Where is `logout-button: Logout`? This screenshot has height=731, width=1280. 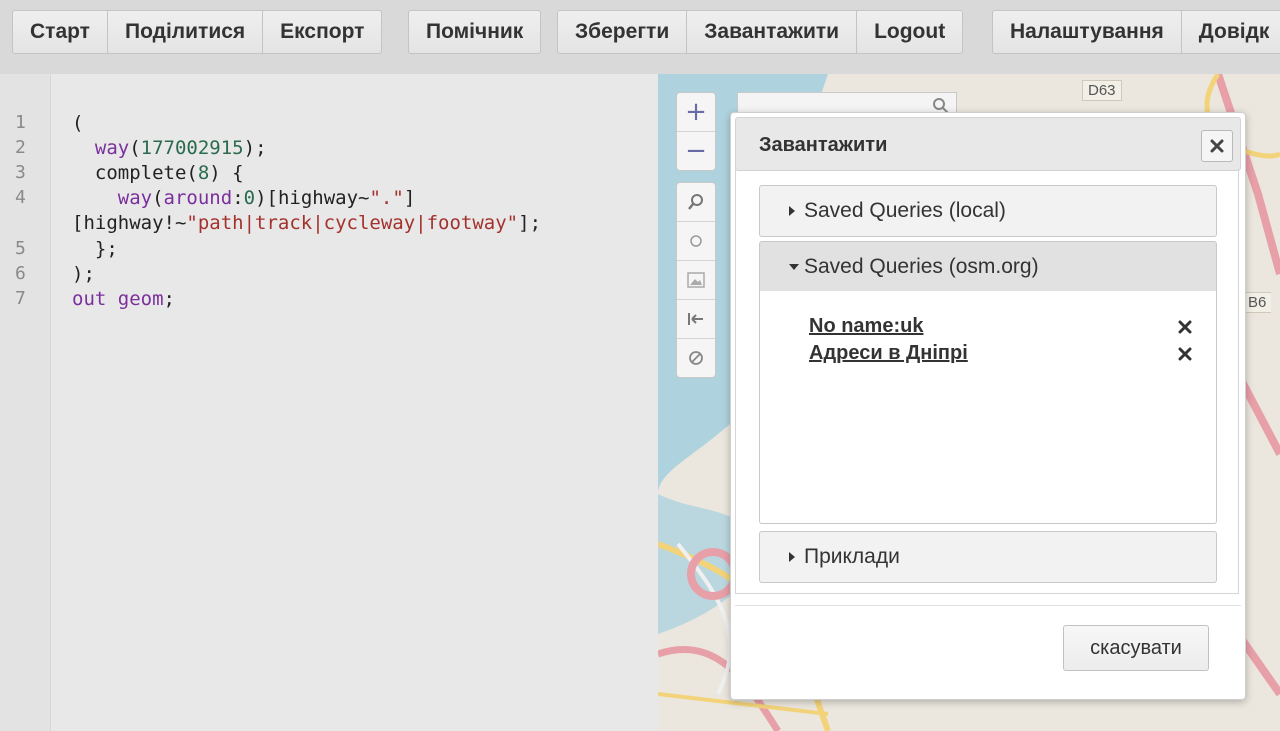 logout-button: Logout is located at coordinates (910, 32).